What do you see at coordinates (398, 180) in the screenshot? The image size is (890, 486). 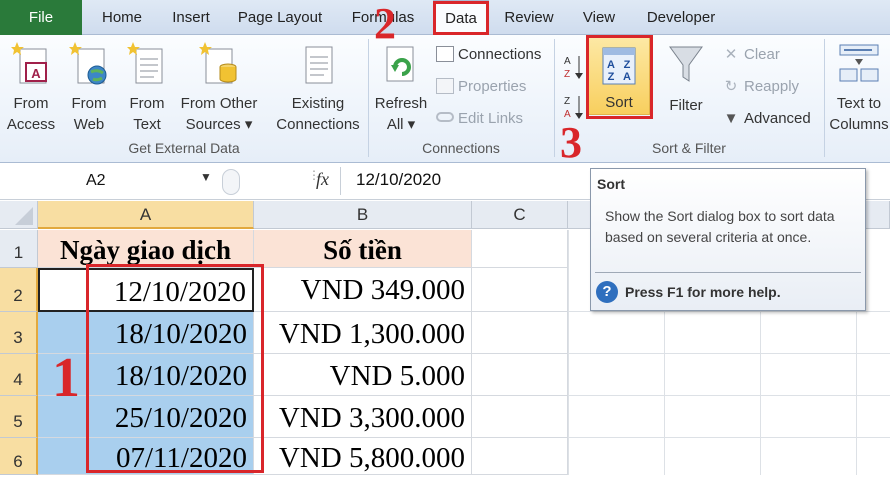 I see `formula-input: 12/10/2020` at bounding box center [398, 180].